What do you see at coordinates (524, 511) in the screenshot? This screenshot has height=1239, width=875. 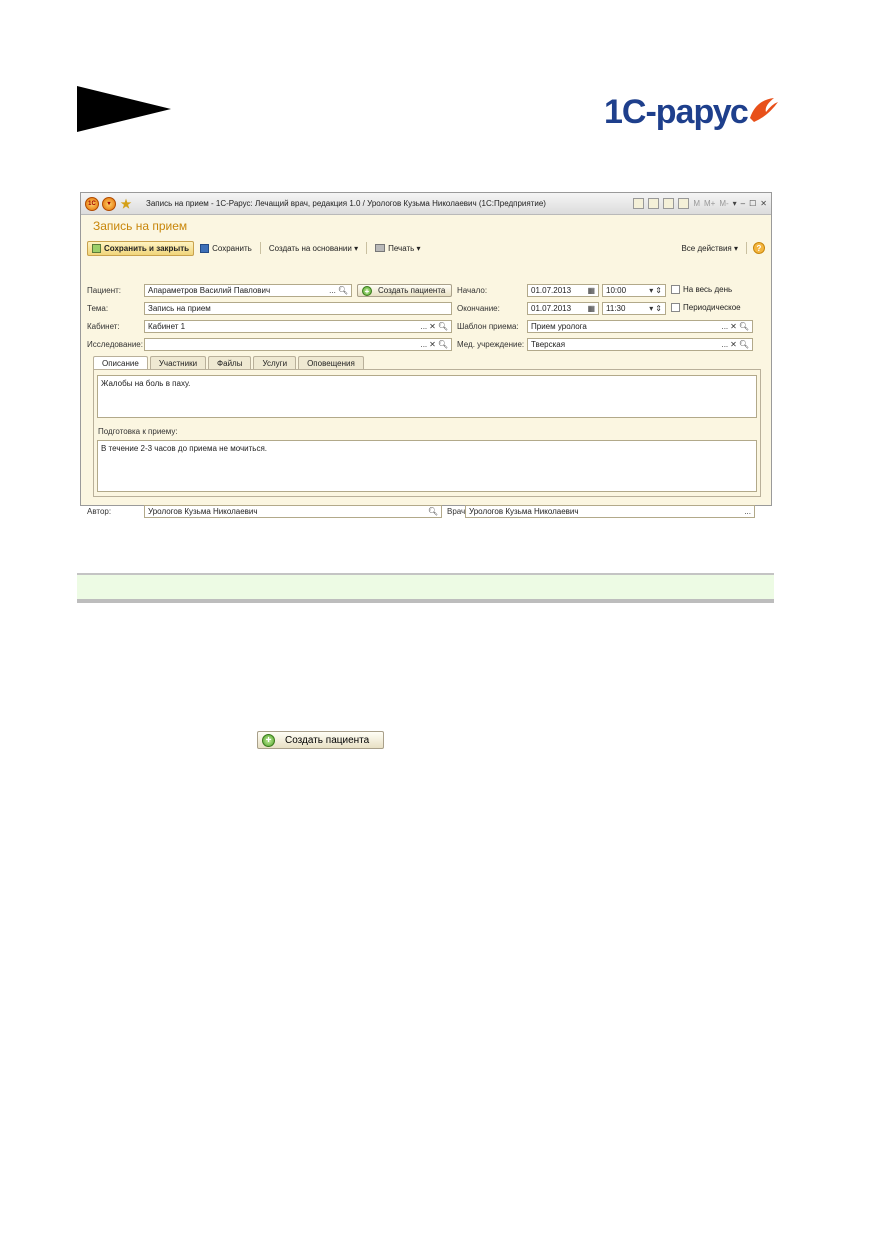 I see `doctor-value: Урологов Кузьма Николаевич` at bounding box center [524, 511].